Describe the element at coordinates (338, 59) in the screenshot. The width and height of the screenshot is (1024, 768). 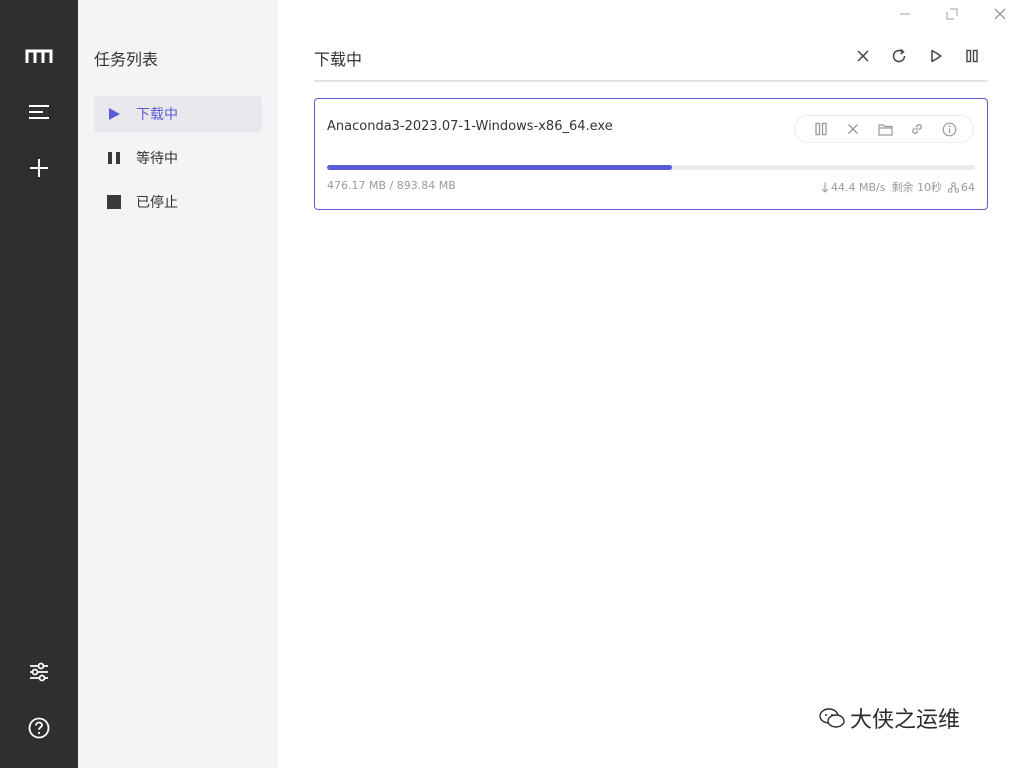
I see `page-title: 下载中` at that location.